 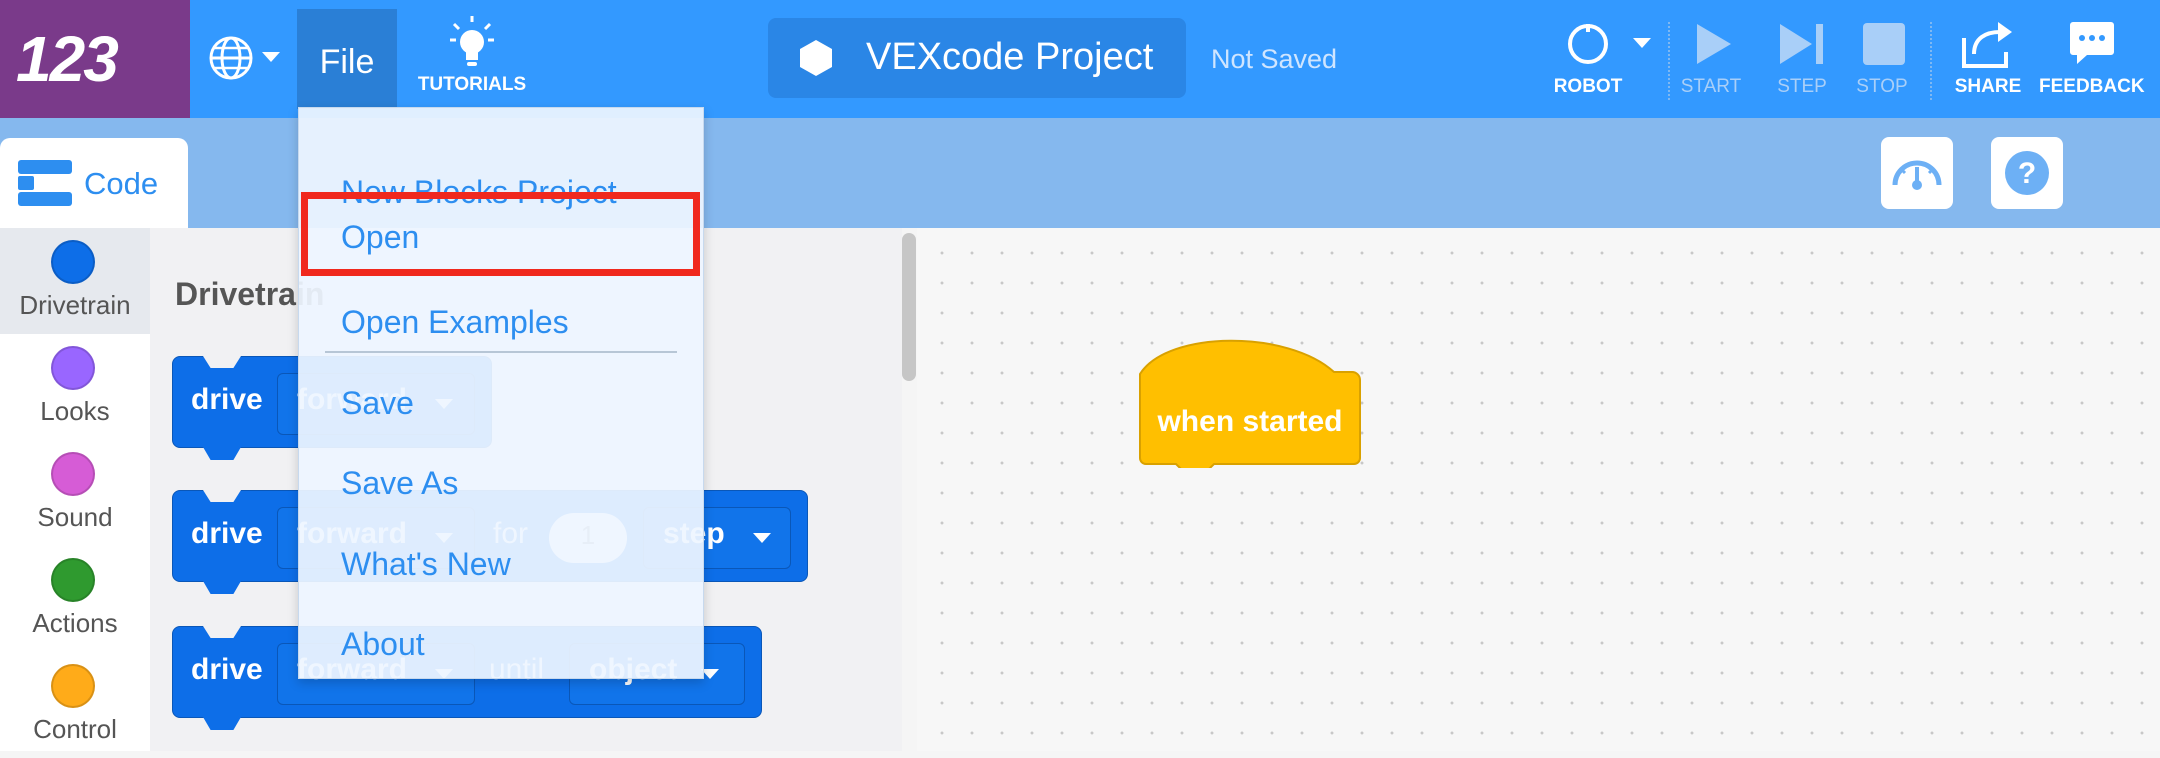 I want to click on start-button: START, so click(x=1711, y=61).